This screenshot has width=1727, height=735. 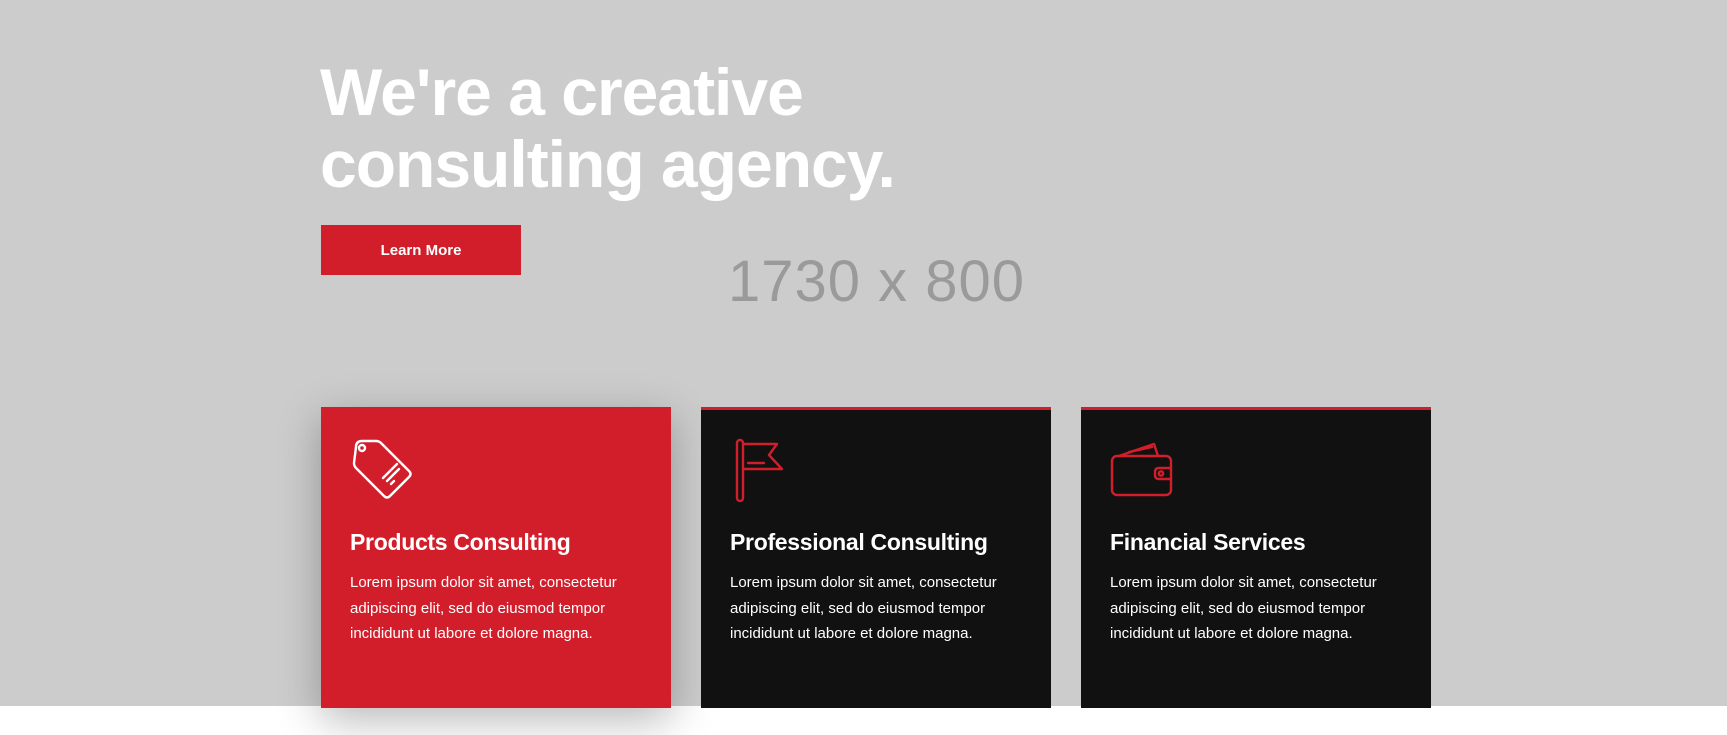 What do you see at coordinates (421, 250) in the screenshot?
I see `learn-more-button: Learn More` at bounding box center [421, 250].